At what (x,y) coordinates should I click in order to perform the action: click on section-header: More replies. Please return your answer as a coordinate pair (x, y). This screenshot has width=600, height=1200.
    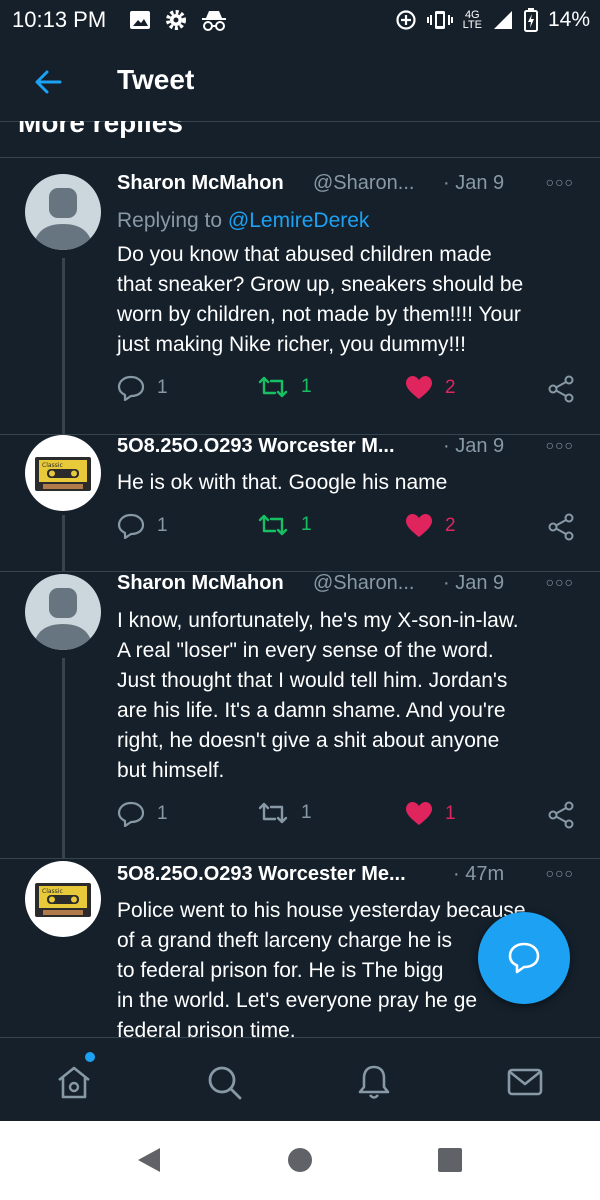
    Looking at the image, I should click on (300, 139).